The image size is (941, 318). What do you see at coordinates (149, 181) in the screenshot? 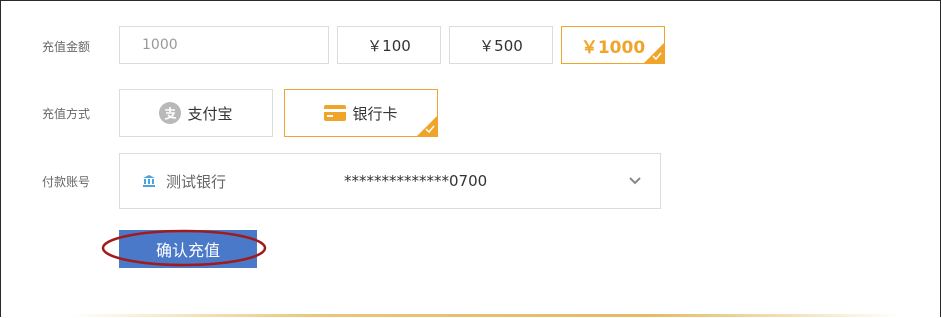
I see `bank-icon` at bounding box center [149, 181].